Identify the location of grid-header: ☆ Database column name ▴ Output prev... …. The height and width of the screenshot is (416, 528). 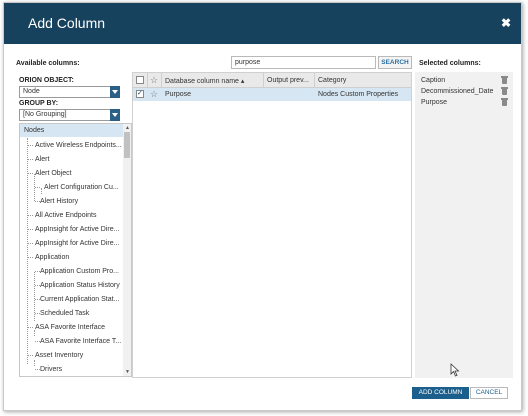
(272, 80).